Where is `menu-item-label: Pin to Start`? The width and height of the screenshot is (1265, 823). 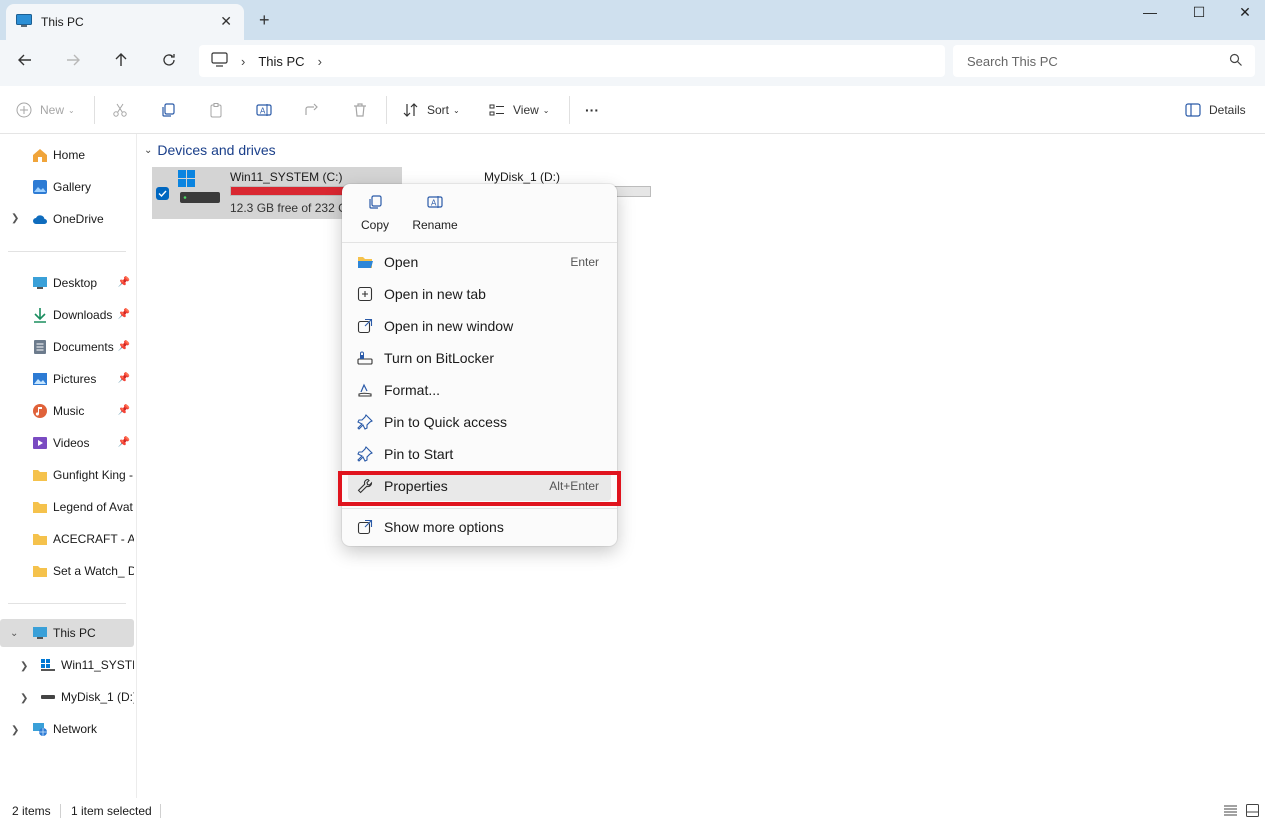 menu-item-label: Pin to Start is located at coordinates (419, 454).